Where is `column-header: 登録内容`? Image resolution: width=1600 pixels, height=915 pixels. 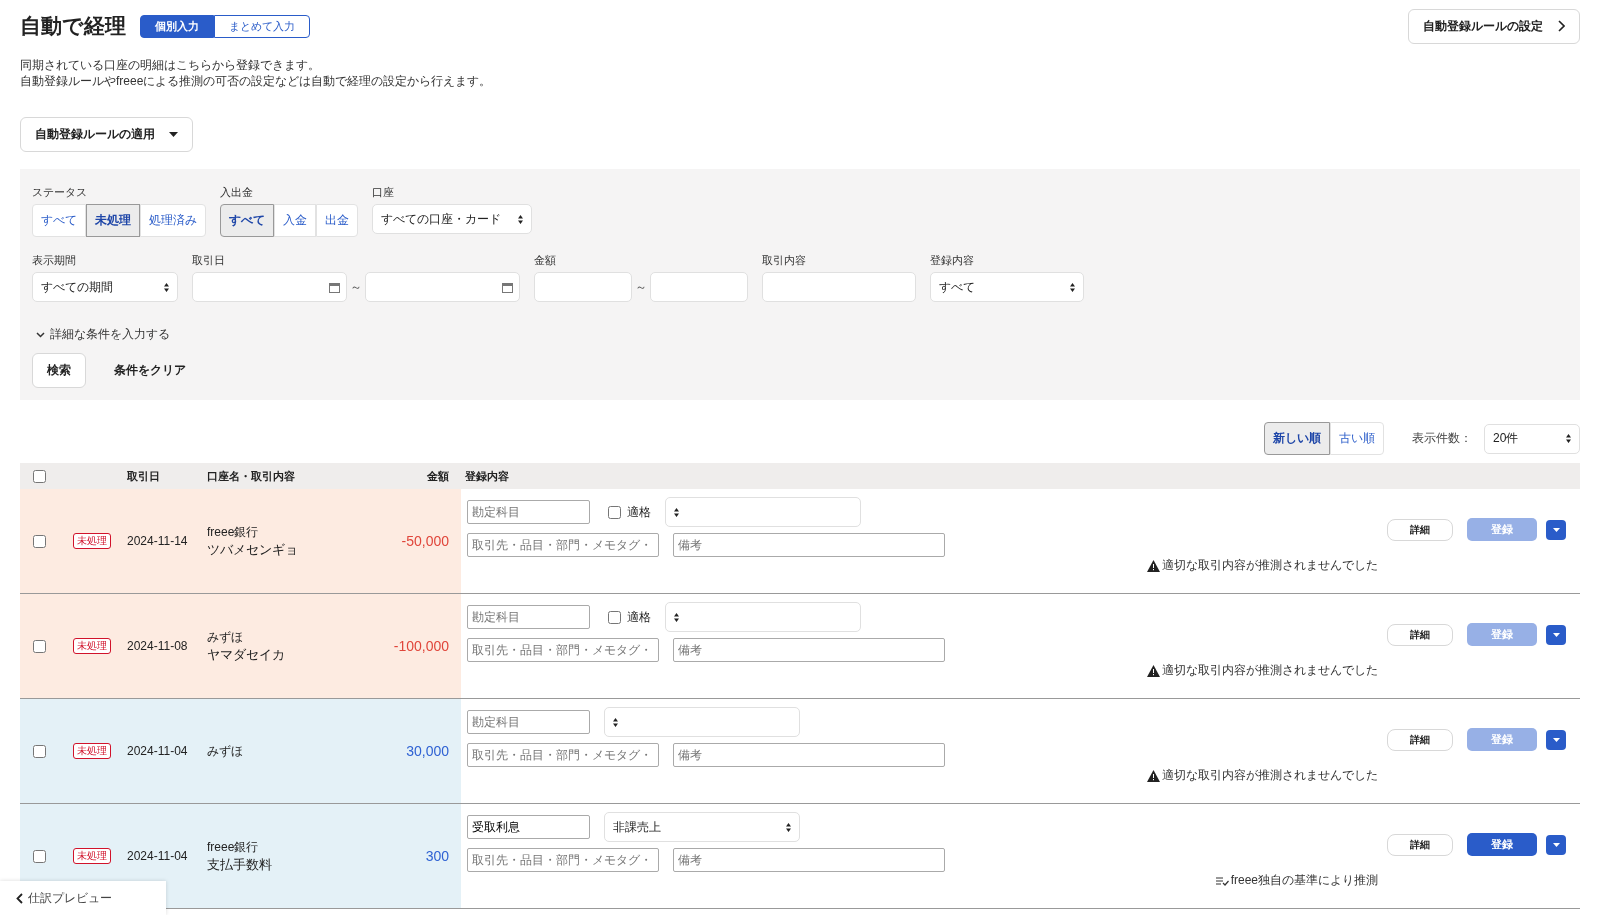
column-header: 登録内容 is located at coordinates (487, 475).